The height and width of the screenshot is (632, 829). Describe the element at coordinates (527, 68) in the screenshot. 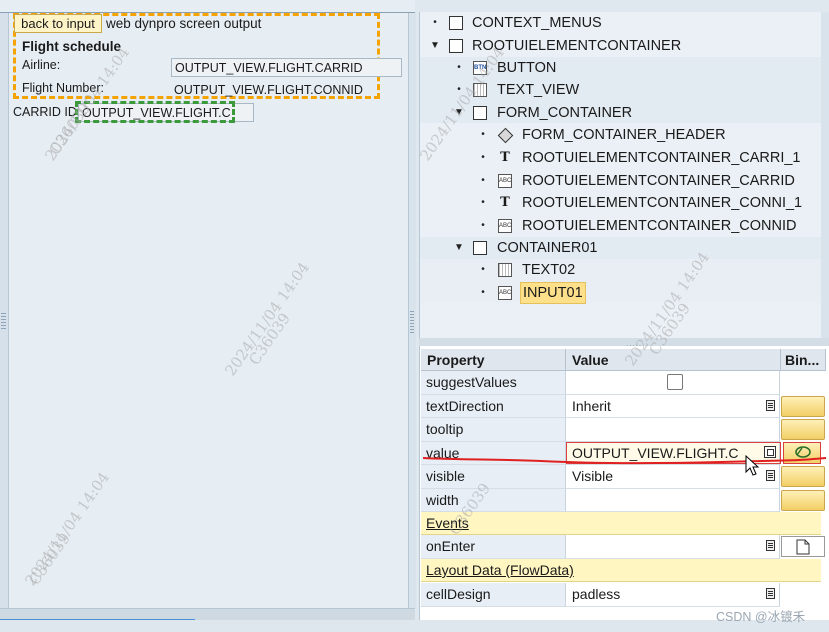

I see `tree-item-label: BUTTON` at that location.